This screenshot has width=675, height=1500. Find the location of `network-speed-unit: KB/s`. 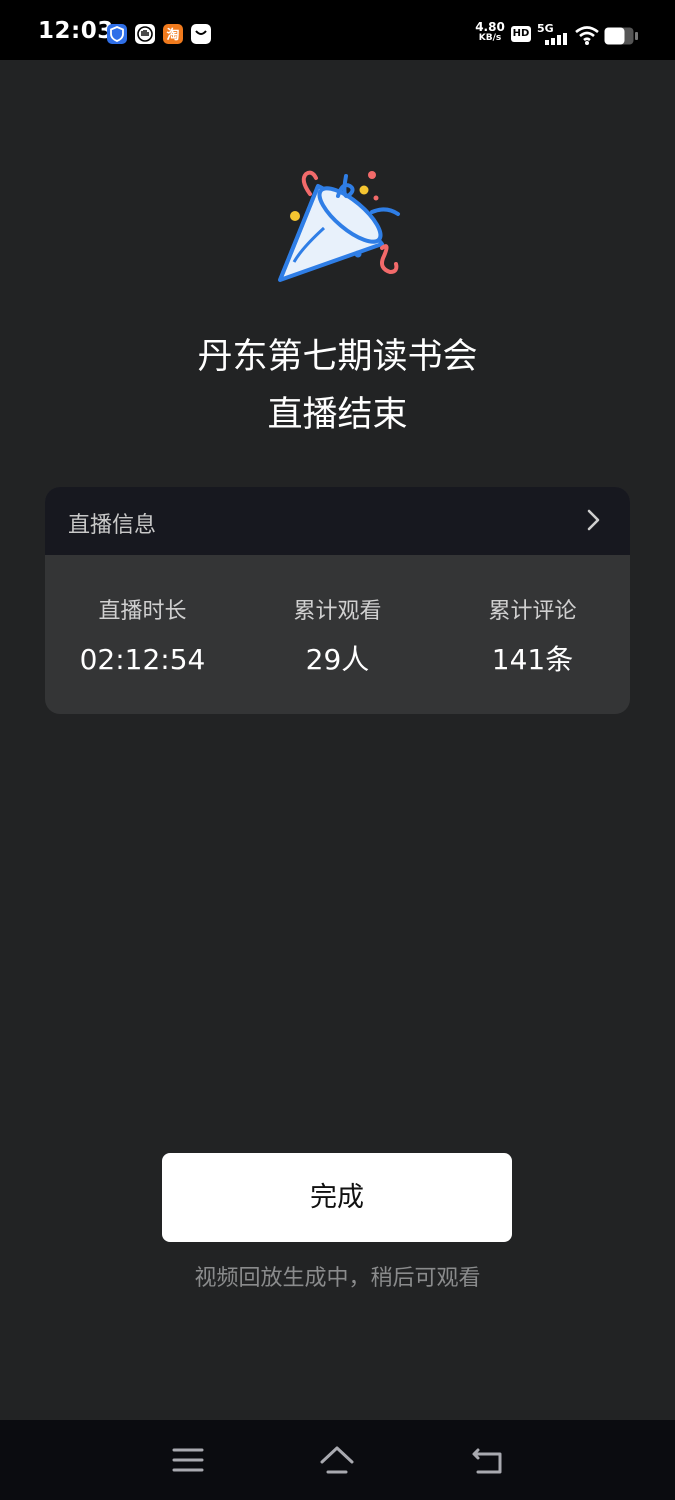

network-speed-unit: KB/s is located at coordinates (490, 38).